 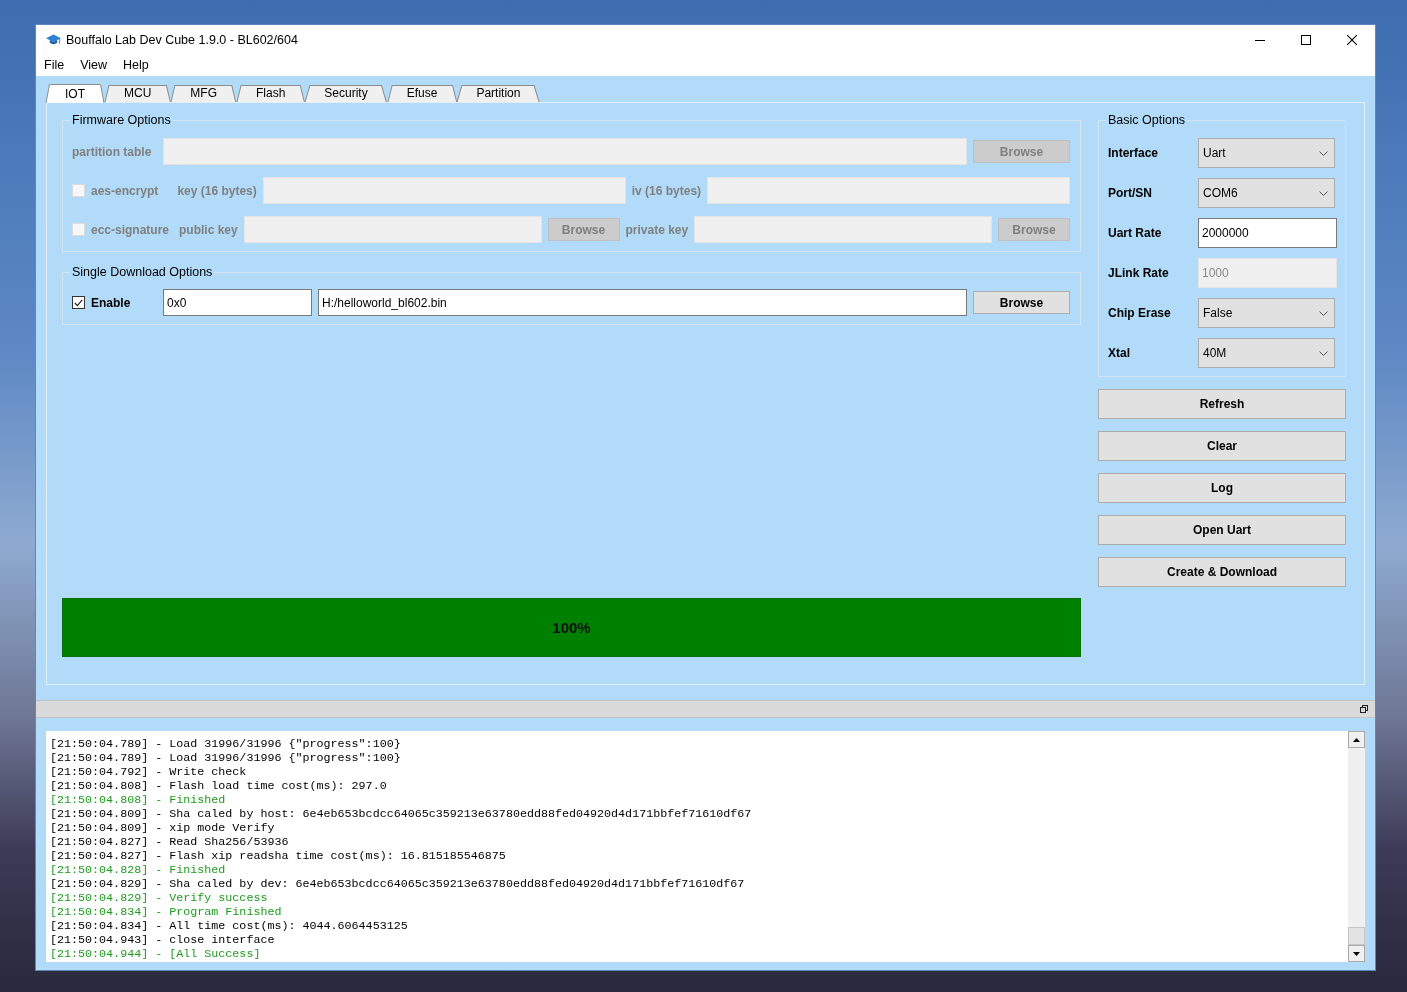 I want to click on log-line: [21:50:04.943] - close interface, so click(x=162, y=940).